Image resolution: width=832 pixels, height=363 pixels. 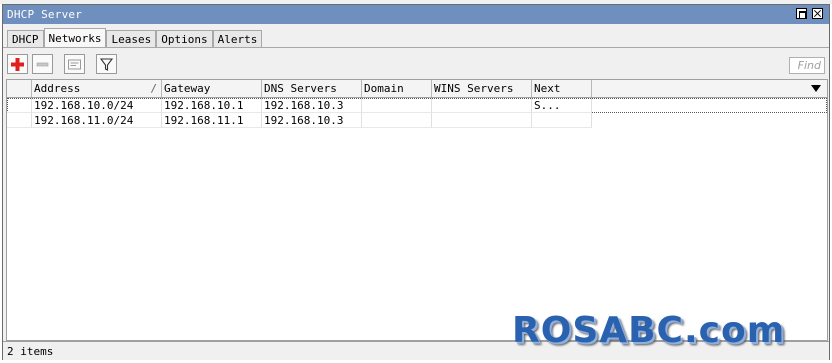 I want to click on sort-indicator: /, so click(x=153, y=88).